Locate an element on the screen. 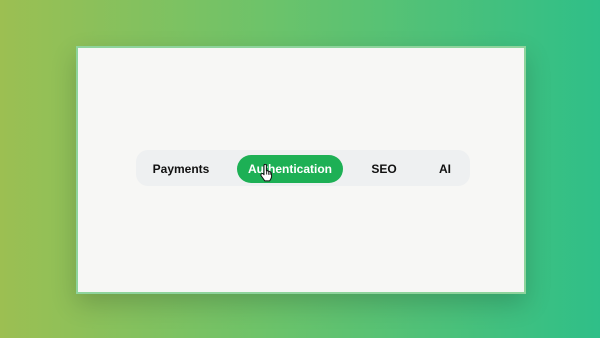  tab-ai: AI is located at coordinates (445, 169).